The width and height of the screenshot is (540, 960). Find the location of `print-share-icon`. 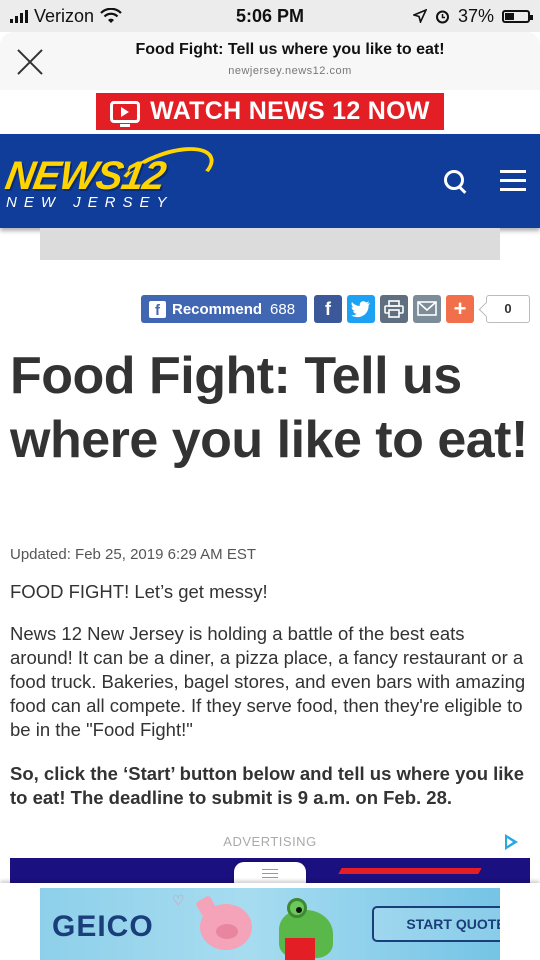

print-share-icon is located at coordinates (394, 309).